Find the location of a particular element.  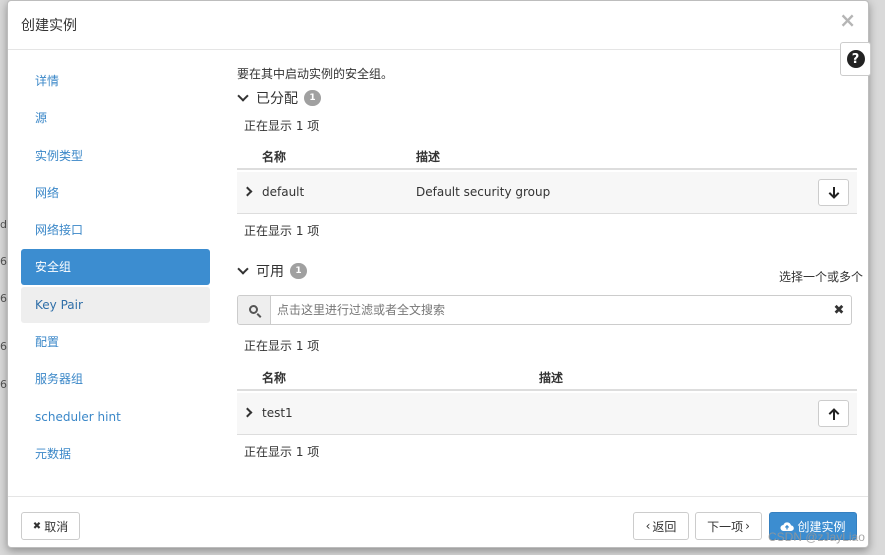

available-showing-count: 正在显示 1 项 is located at coordinates (282, 346).